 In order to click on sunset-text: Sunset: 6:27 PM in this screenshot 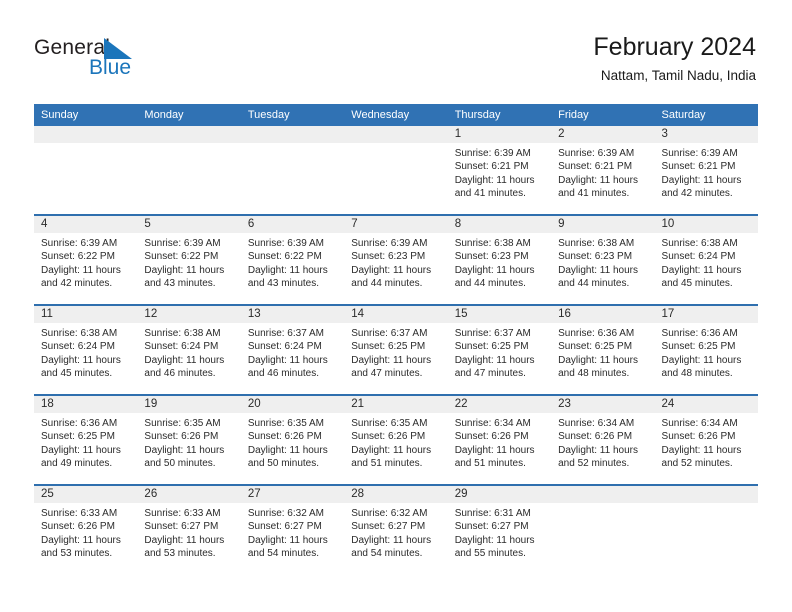, I will do `click(388, 527)`.